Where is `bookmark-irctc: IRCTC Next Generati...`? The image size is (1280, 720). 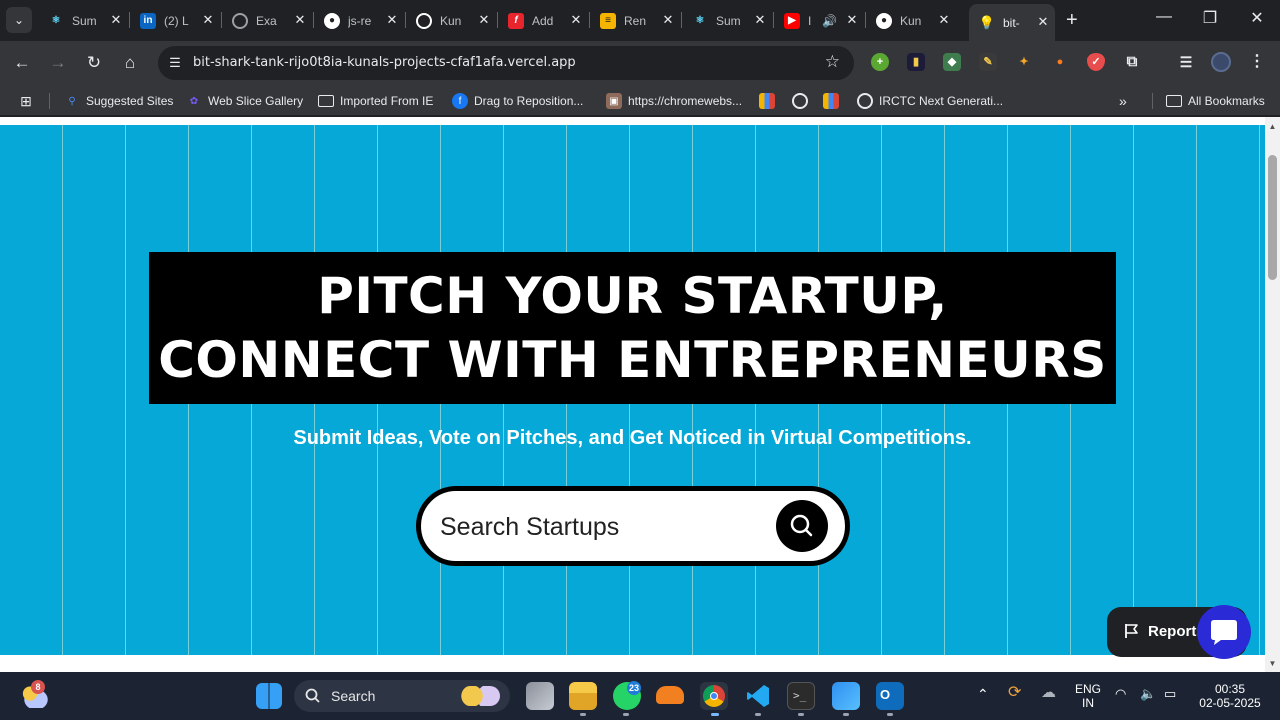
bookmark-irctc: IRCTC Next Generati... is located at coordinates (930, 101).